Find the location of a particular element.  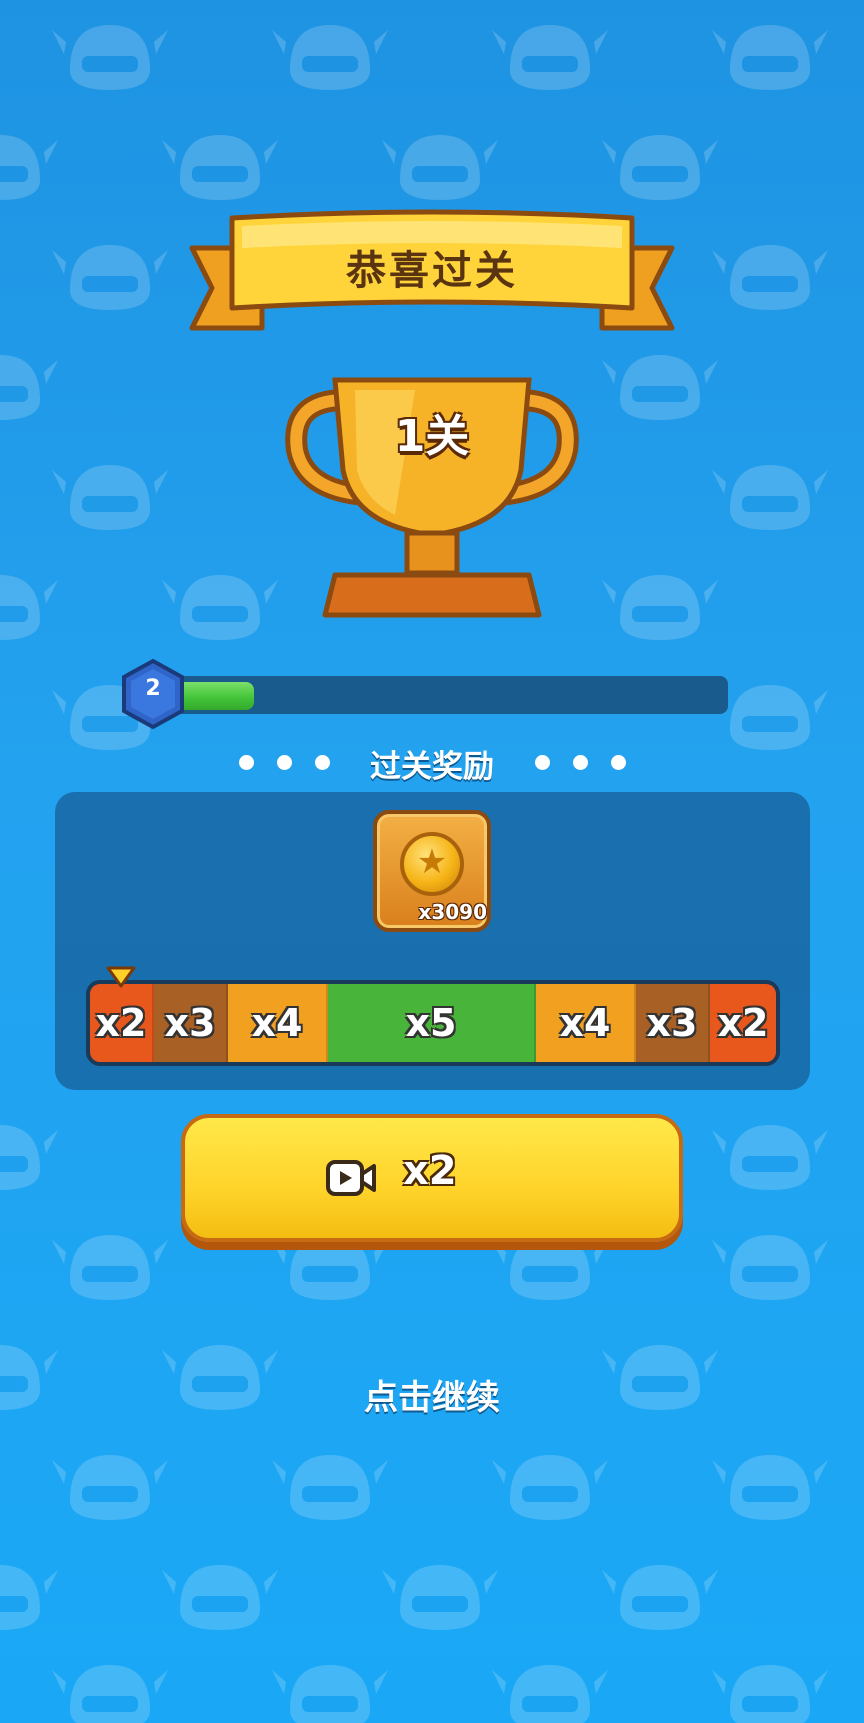

multiplier-segment: x5 is located at coordinates (432, 1023).